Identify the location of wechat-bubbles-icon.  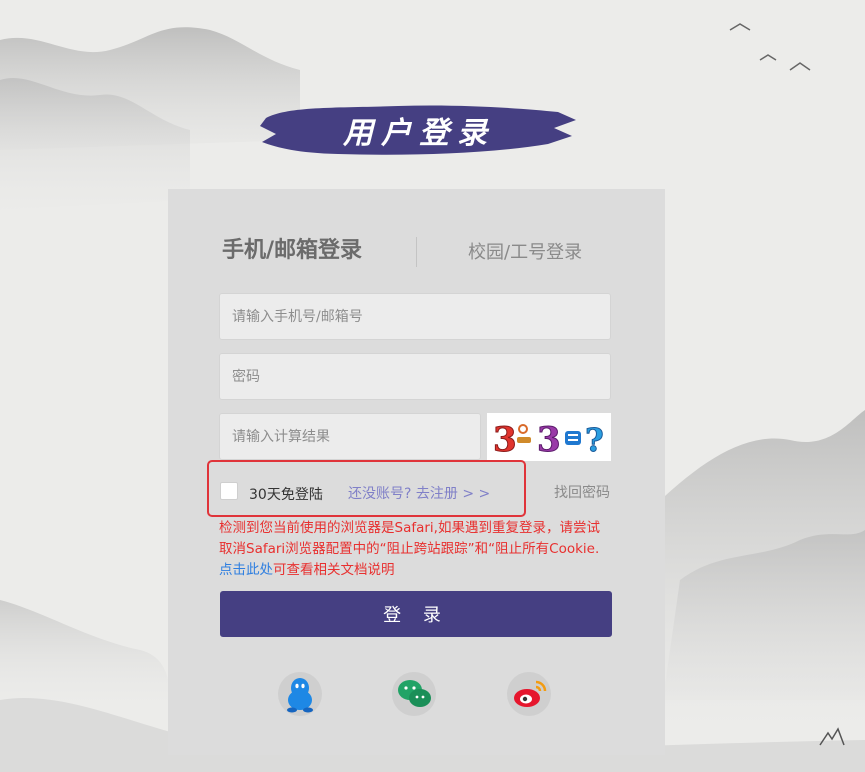
(414, 694).